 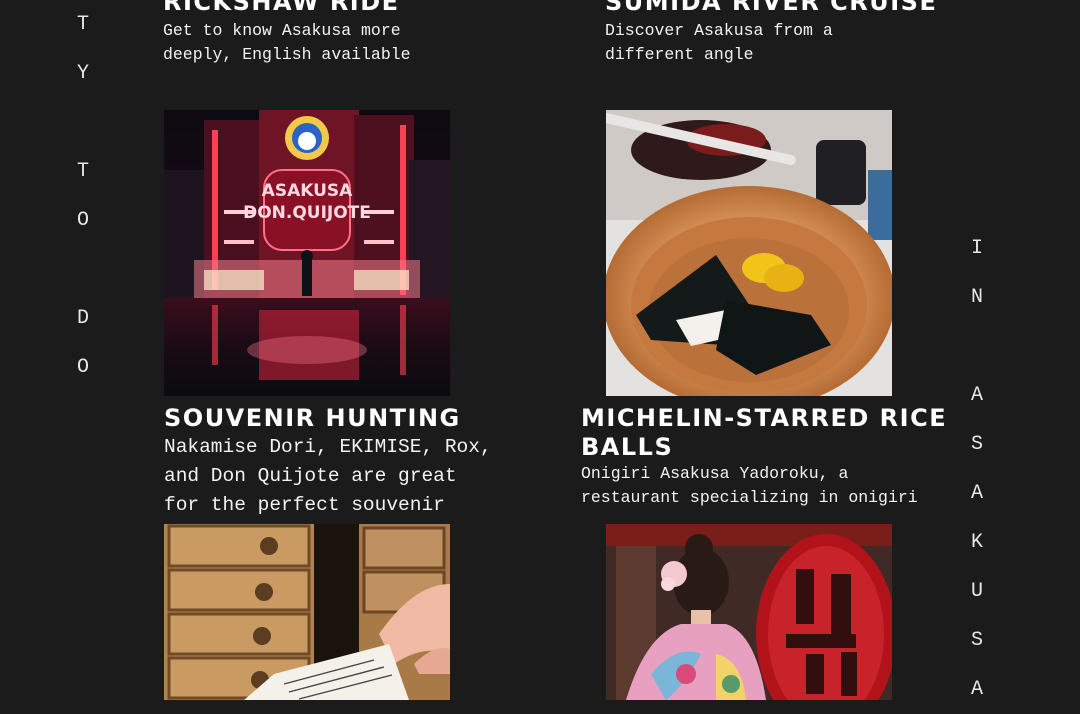 What do you see at coordinates (281, 8) in the screenshot?
I see `card-title-rickshaw: RICKSHAW RIDE` at bounding box center [281, 8].